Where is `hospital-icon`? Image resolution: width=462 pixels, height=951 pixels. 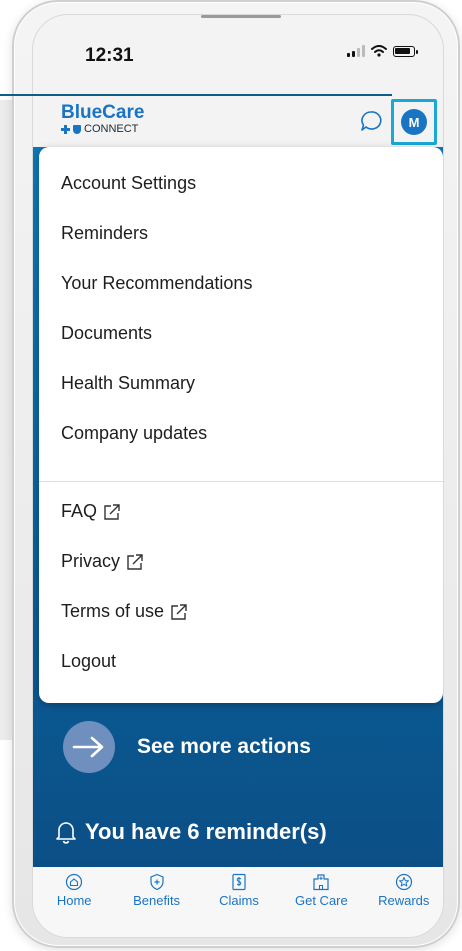
hospital-icon is located at coordinates (321, 882).